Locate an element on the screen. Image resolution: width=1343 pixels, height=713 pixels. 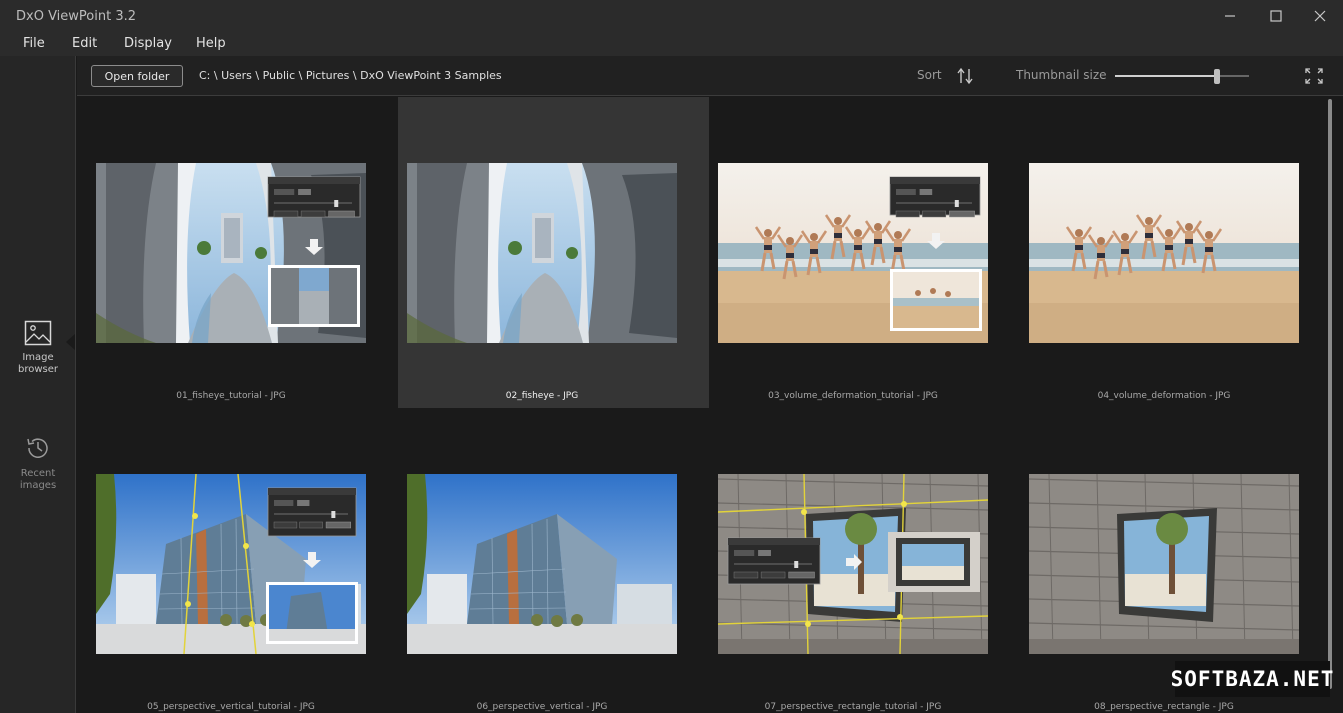
history-icon is located at coordinates (37, 448).